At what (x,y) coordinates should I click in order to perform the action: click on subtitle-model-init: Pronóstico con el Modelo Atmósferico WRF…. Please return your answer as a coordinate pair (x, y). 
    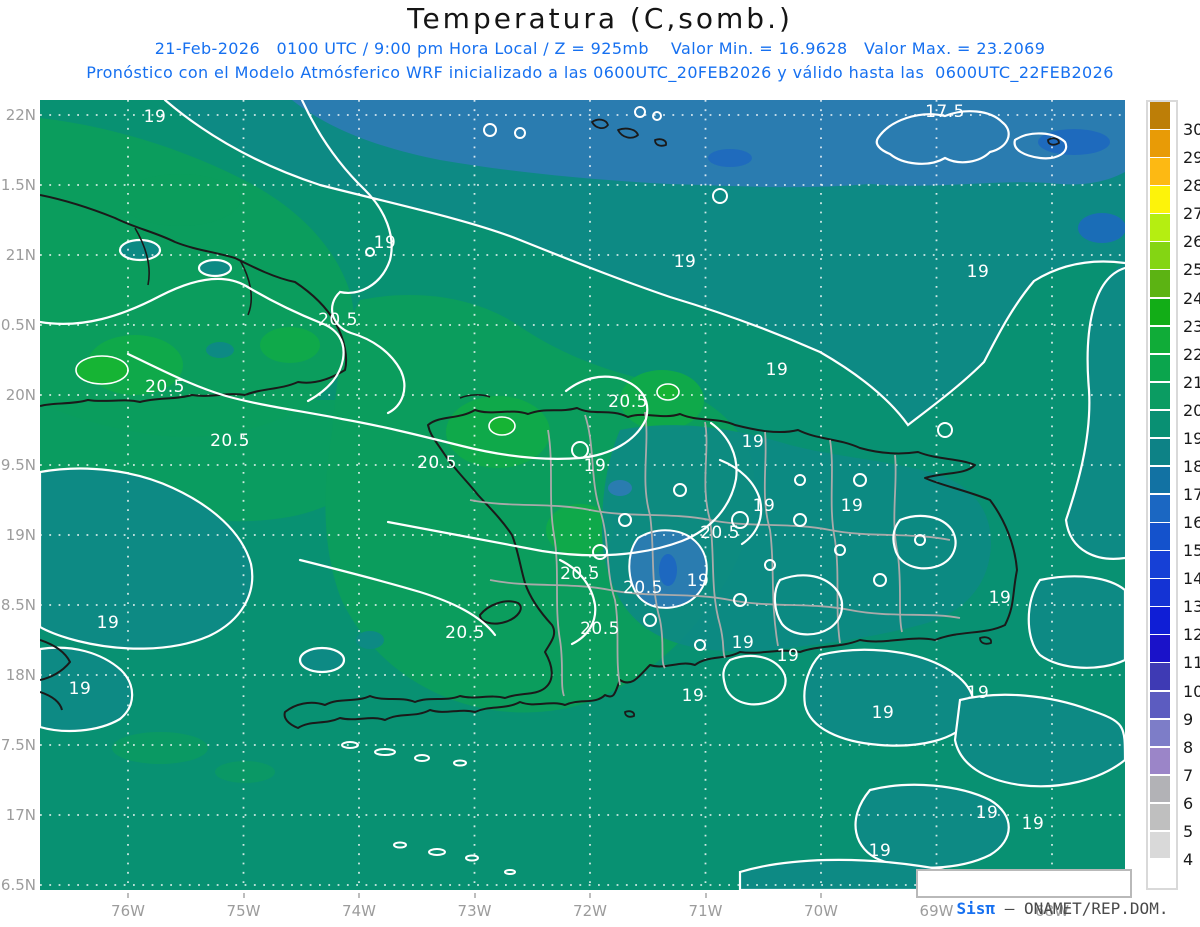
    Looking at the image, I should click on (600, 72).